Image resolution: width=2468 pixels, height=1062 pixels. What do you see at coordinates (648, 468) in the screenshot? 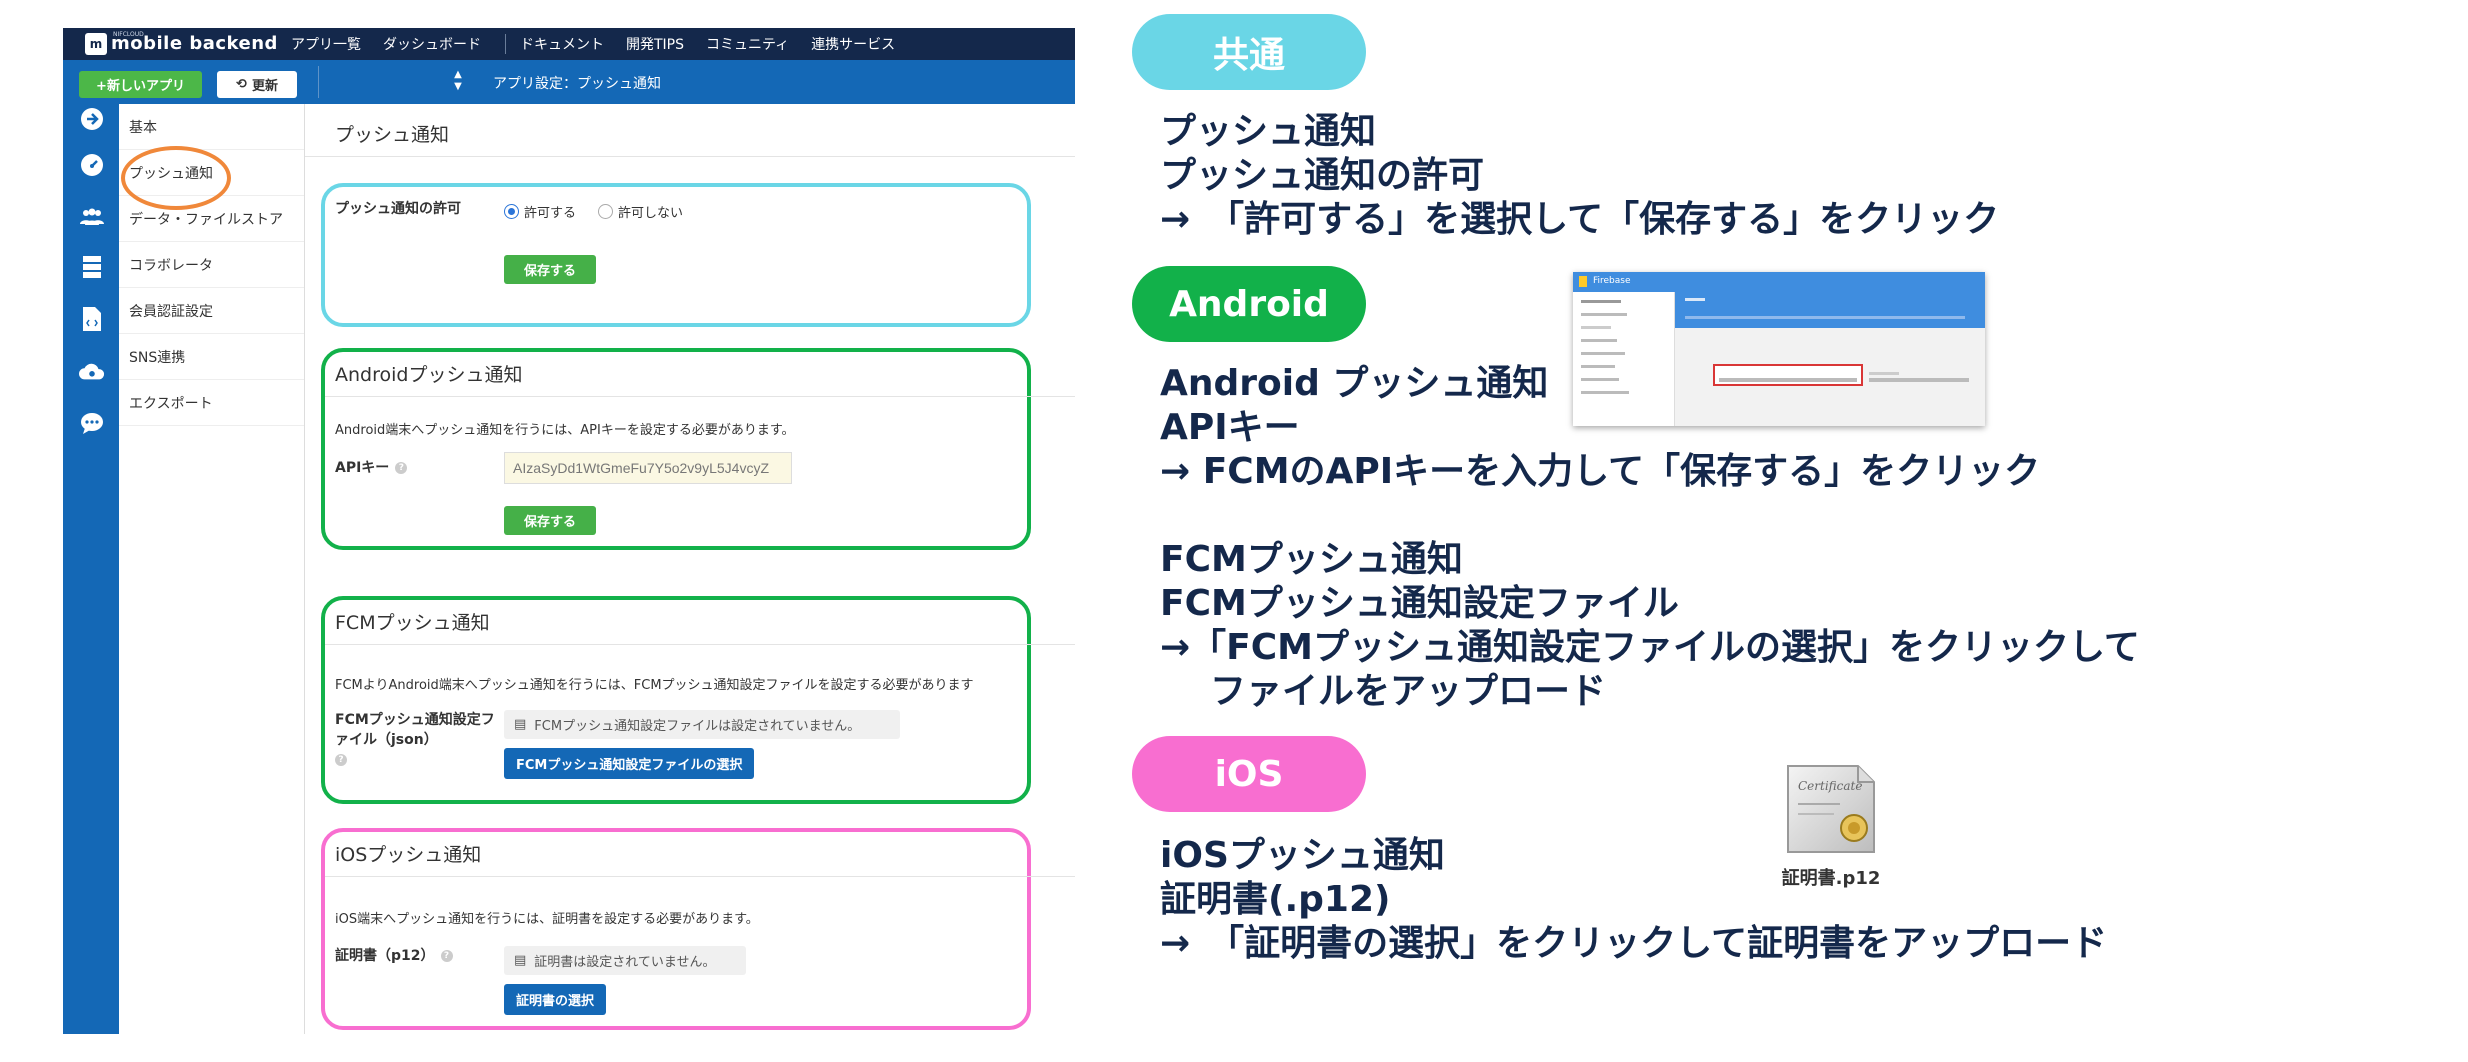
I see `api-key-input: AIzaSyDd1WtGmeFu7Y5o2v9yL5J4vcyZ` at bounding box center [648, 468].